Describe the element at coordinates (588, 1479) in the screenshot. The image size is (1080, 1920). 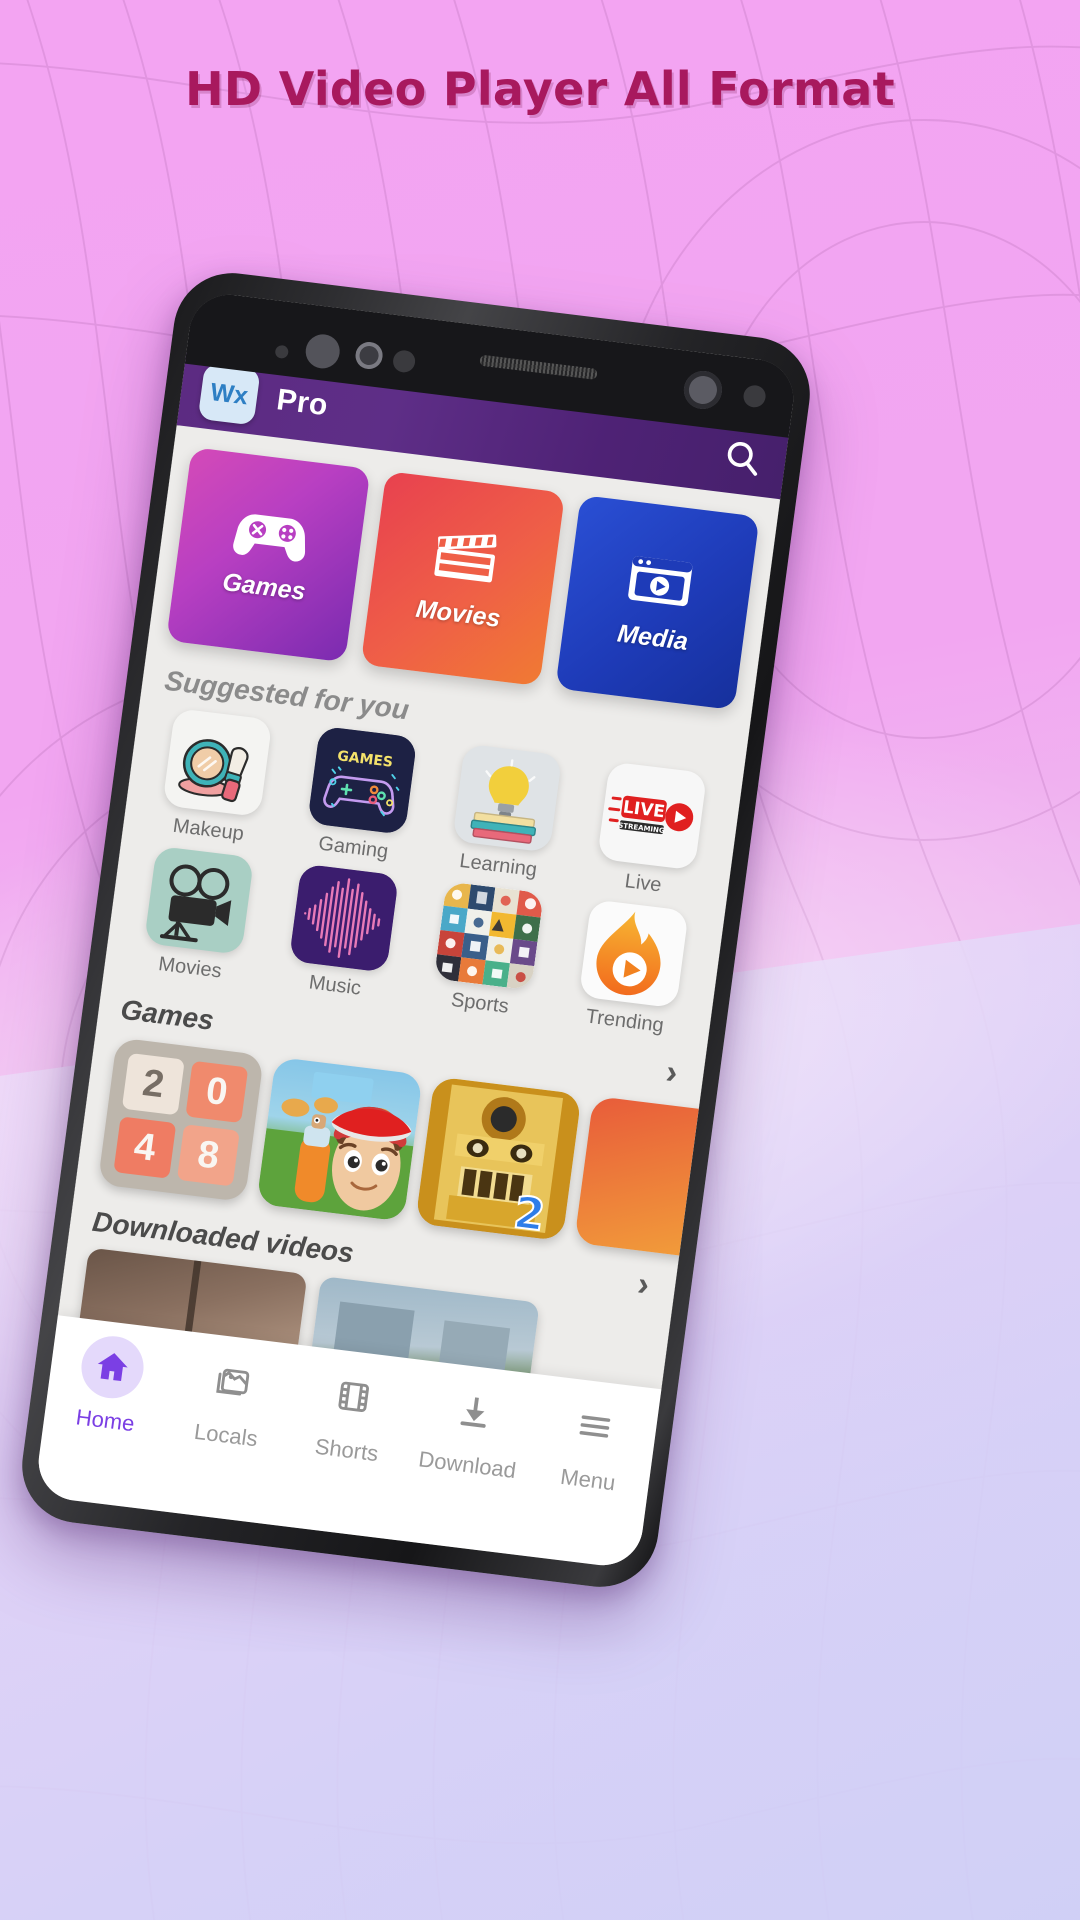
I see `nav-label: Menu` at that location.